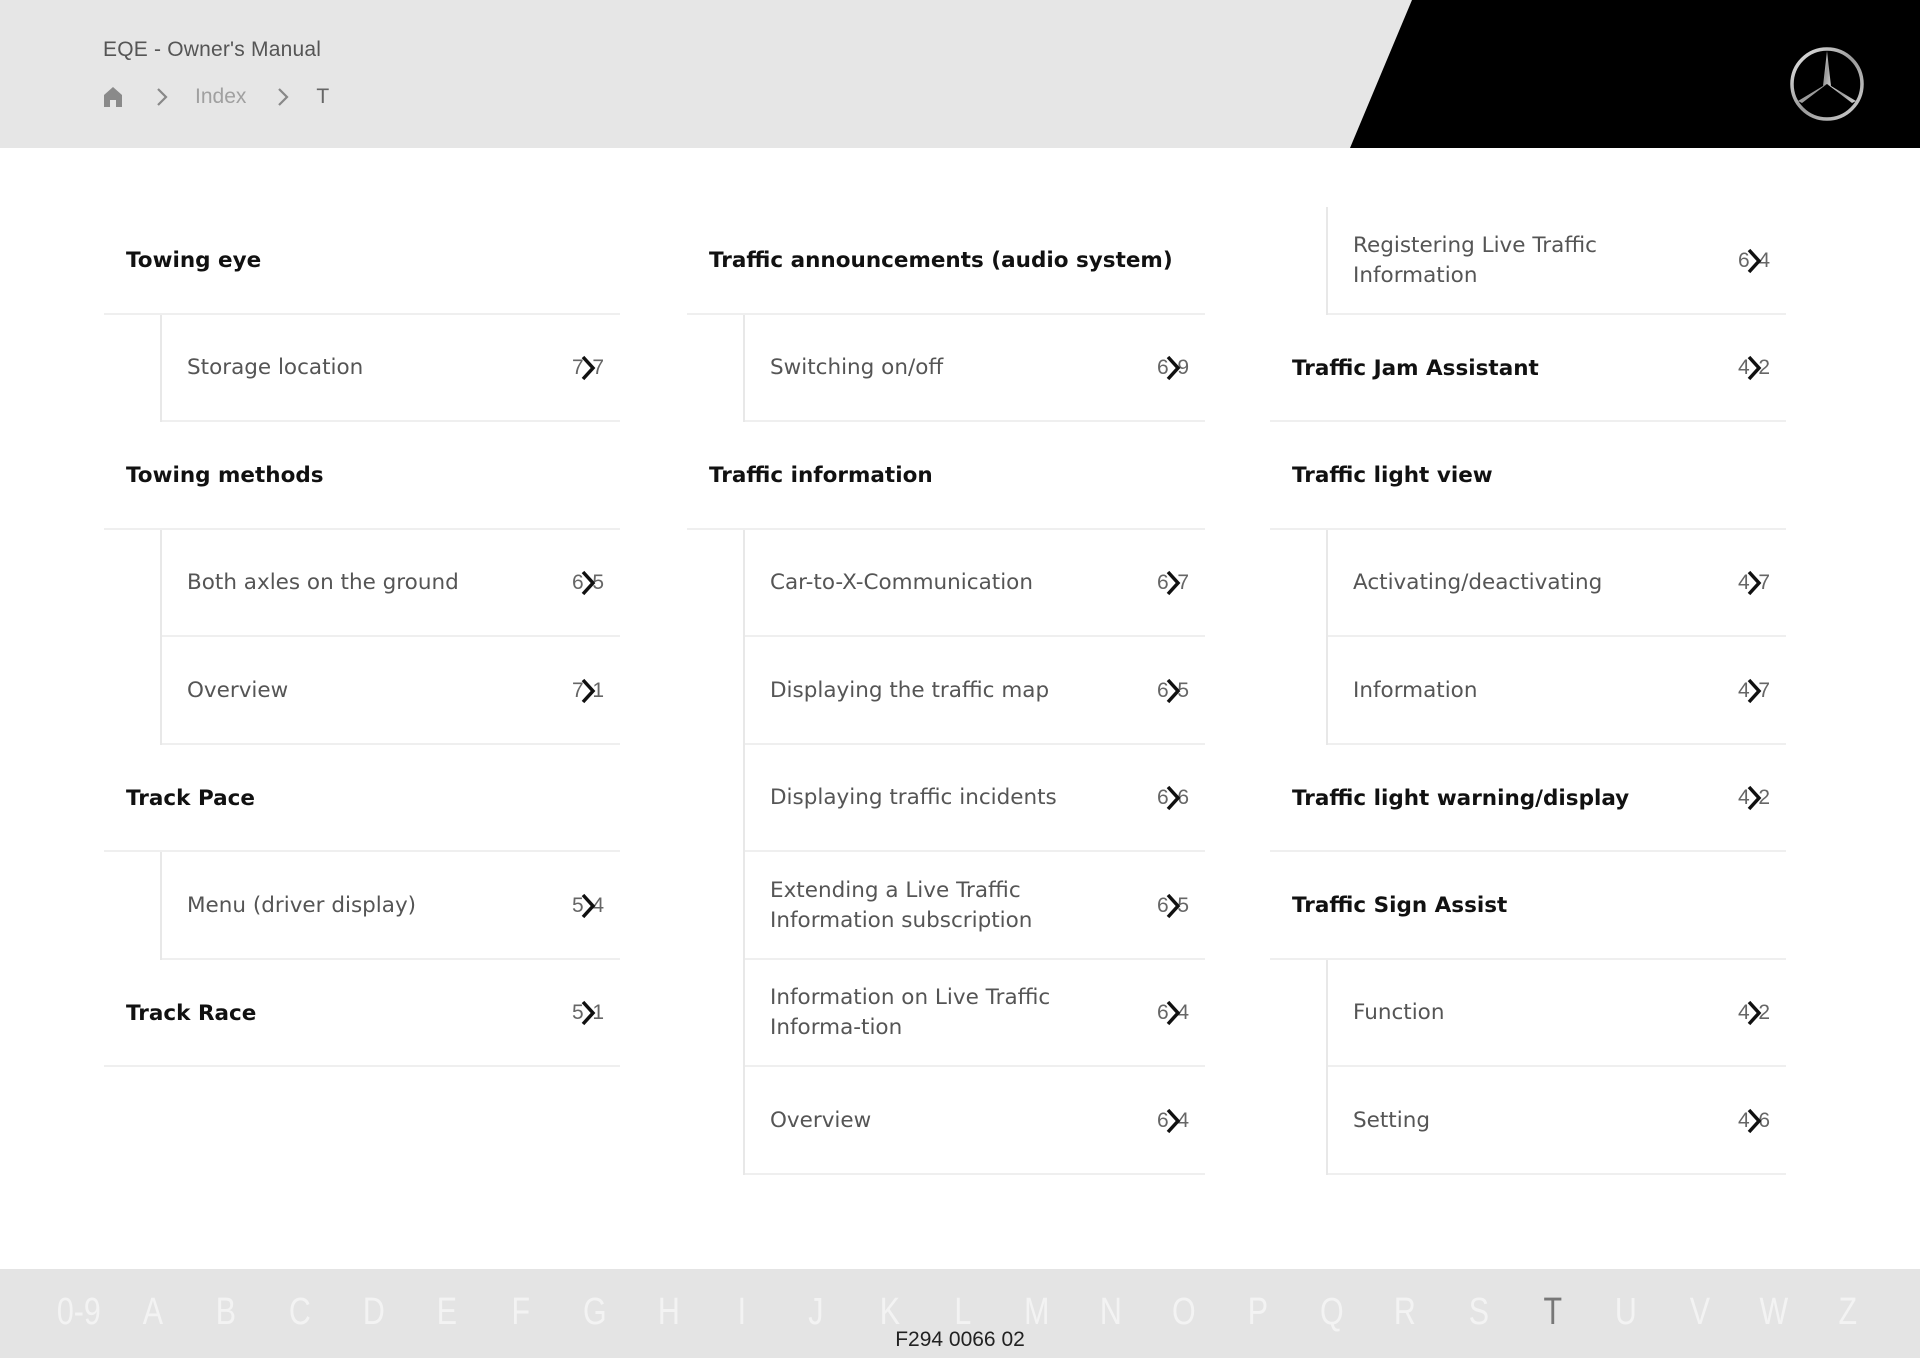 The height and width of the screenshot is (1358, 1920). Describe the element at coordinates (1635, 74) in the screenshot. I see `brand-block` at that location.